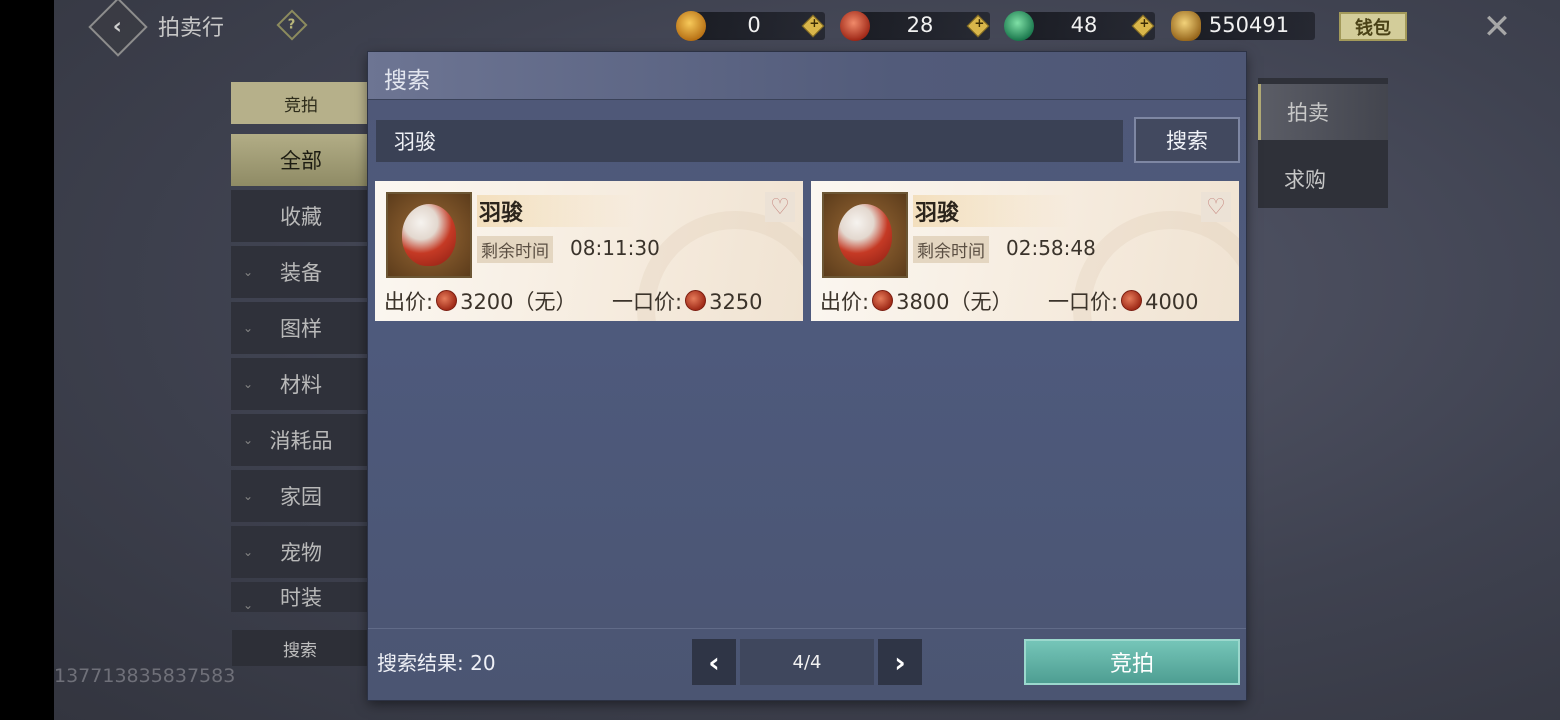  I want to click on gold-gourd-icon, so click(691, 26).